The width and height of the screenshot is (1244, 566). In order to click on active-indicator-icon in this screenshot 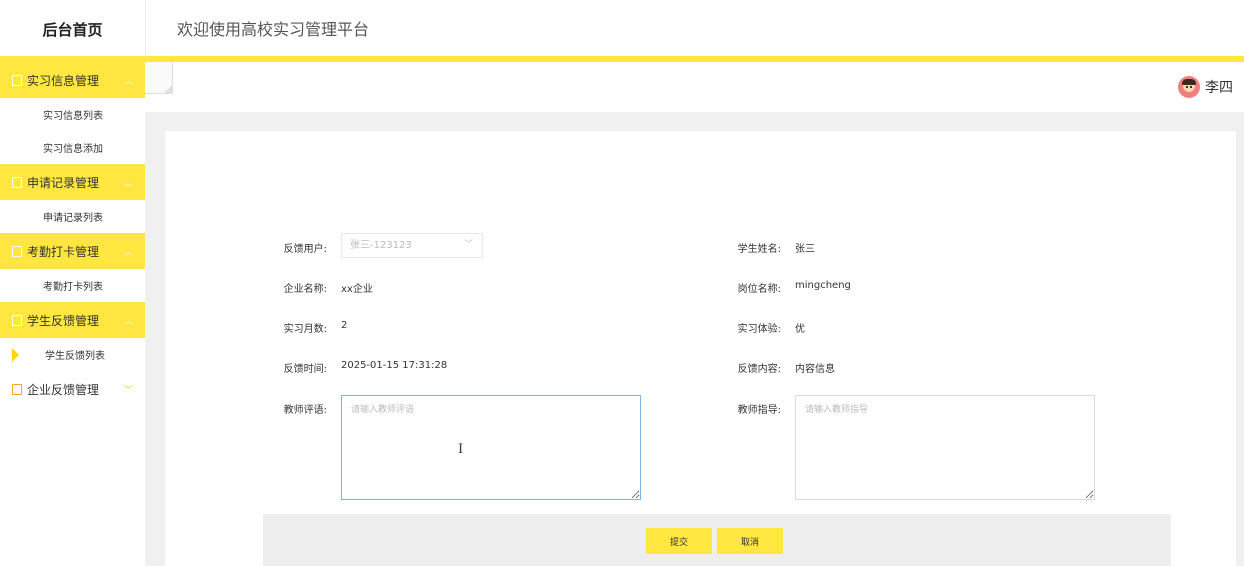, I will do `click(15, 355)`.